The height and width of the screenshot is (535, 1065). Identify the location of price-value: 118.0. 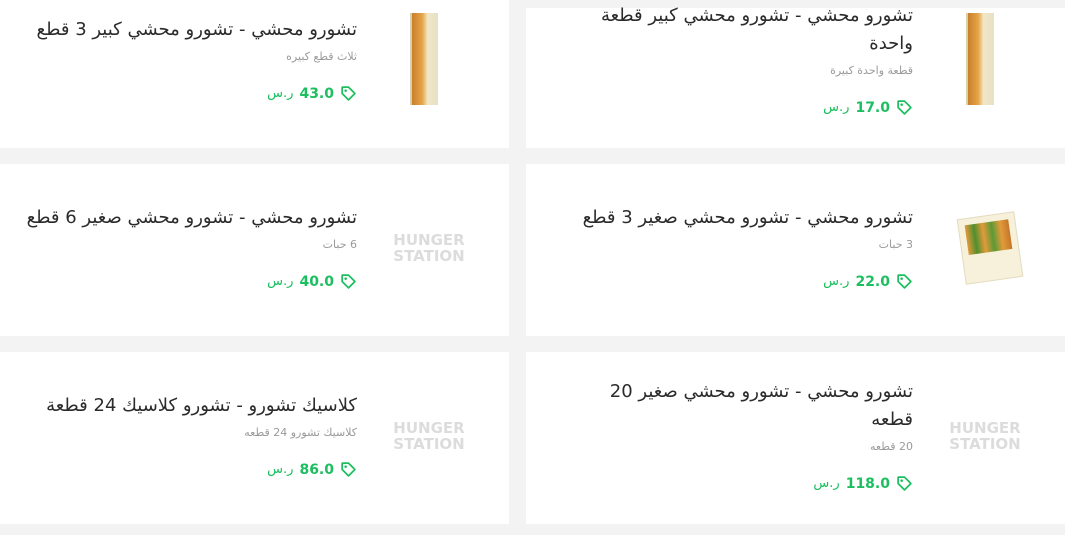
(867, 483).